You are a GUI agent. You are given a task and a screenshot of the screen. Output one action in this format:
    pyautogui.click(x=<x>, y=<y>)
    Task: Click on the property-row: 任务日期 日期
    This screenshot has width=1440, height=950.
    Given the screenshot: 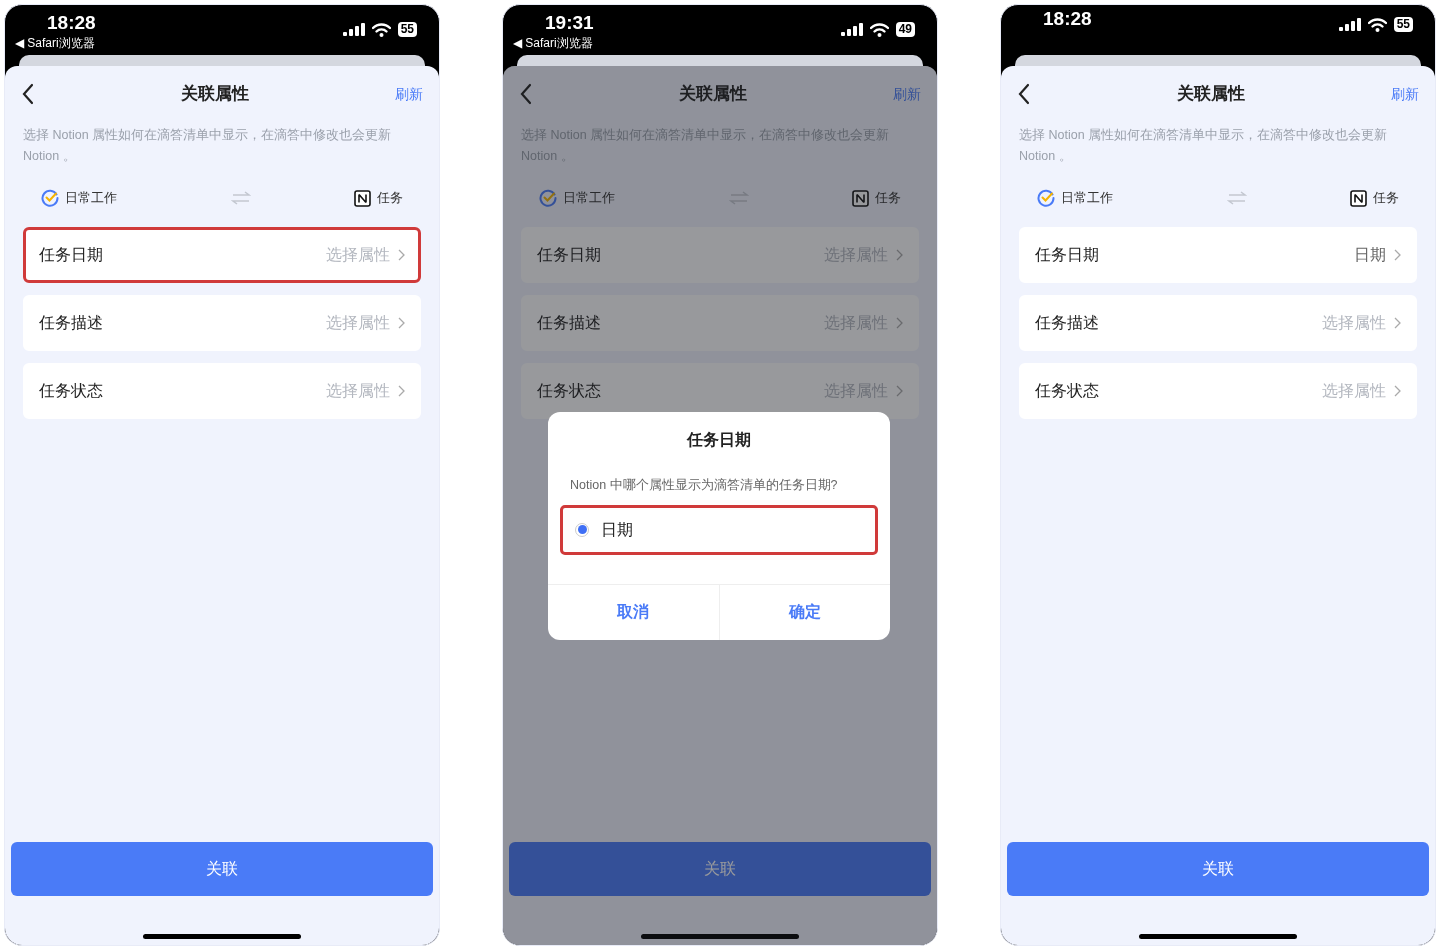 What is the action you would take?
    pyautogui.click(x=1218, y=255)
    